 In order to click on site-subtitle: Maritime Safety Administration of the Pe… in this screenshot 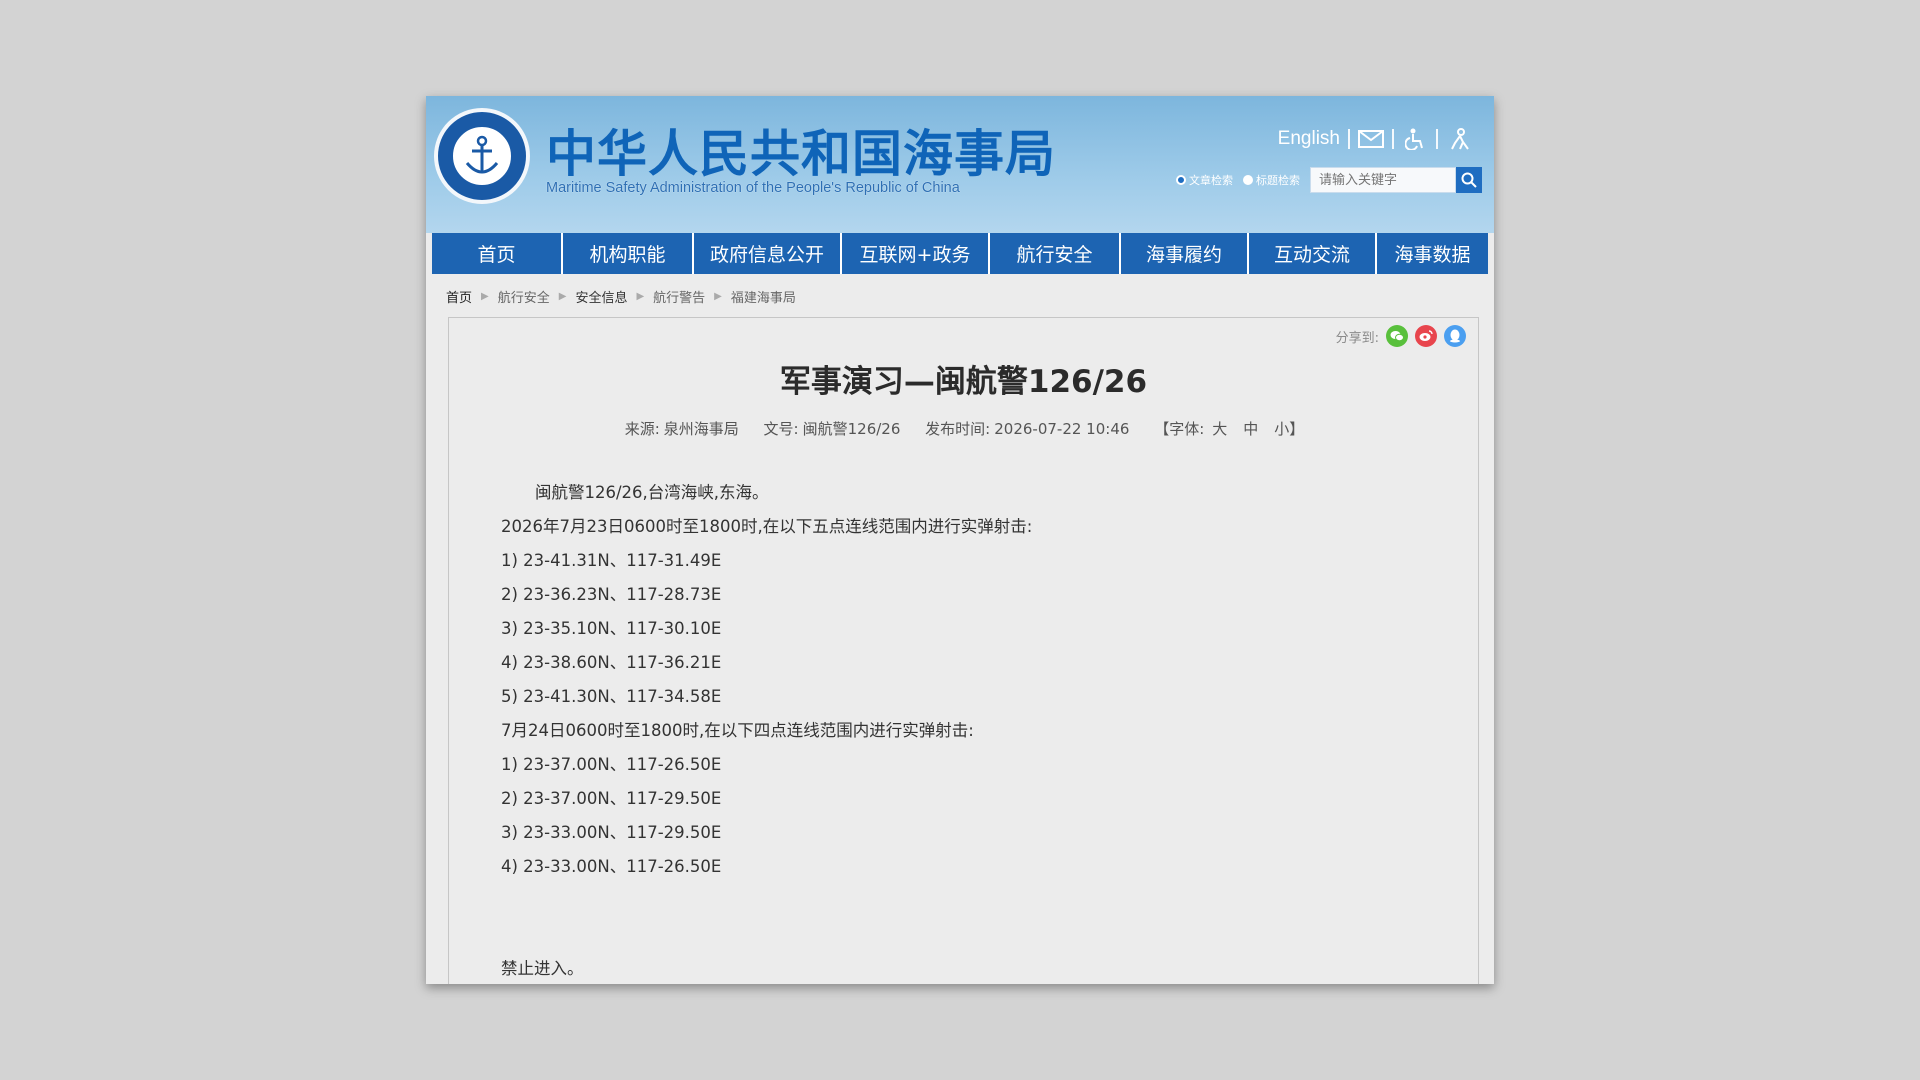, I will do `click(753, 188)`.